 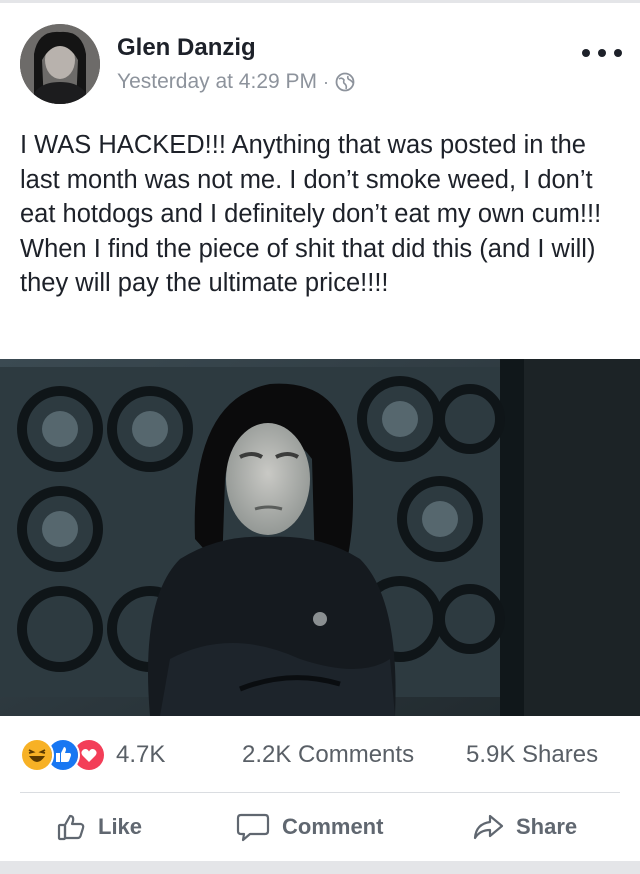 I want to click on comments-count: 2.2K Comments, so click(x=328, y=755).